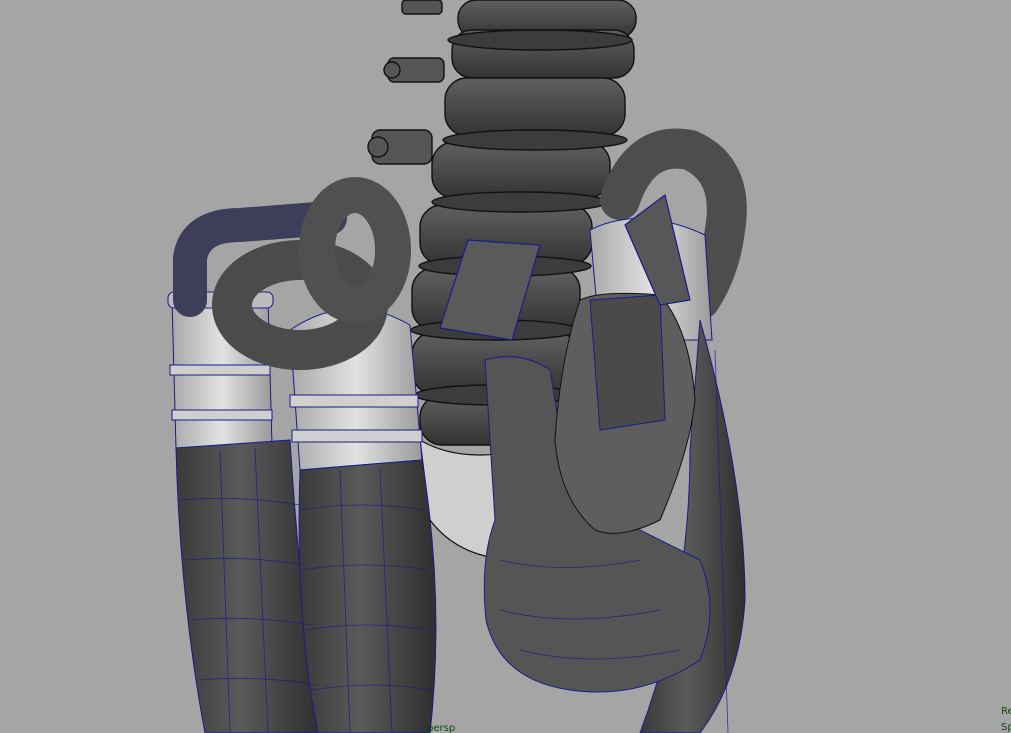 This screenshot has width=1011, height=733. I want to click on coiled-pipe, so click(292, 273).